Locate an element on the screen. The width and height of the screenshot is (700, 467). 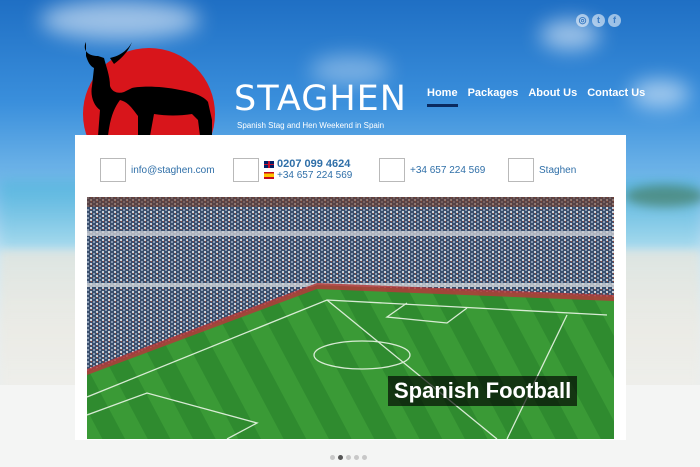
skype-icon is located at coordinates (521, 170).